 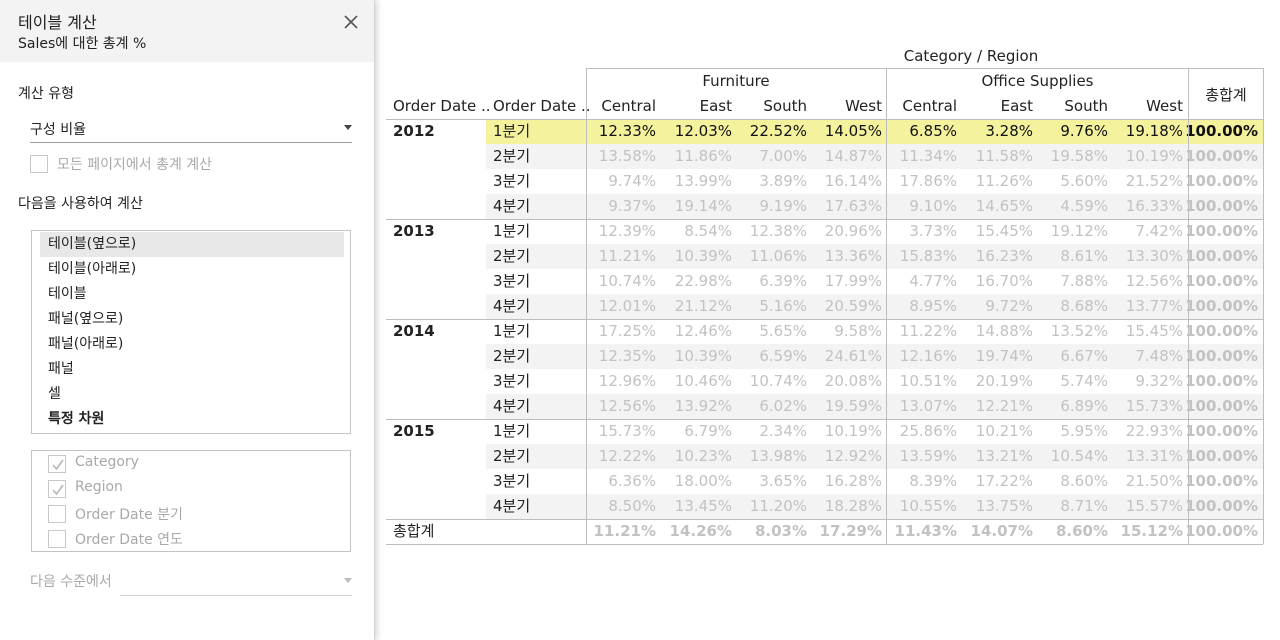 I want to click on data-cell: 8.60%, so click(x=1071, y=481).